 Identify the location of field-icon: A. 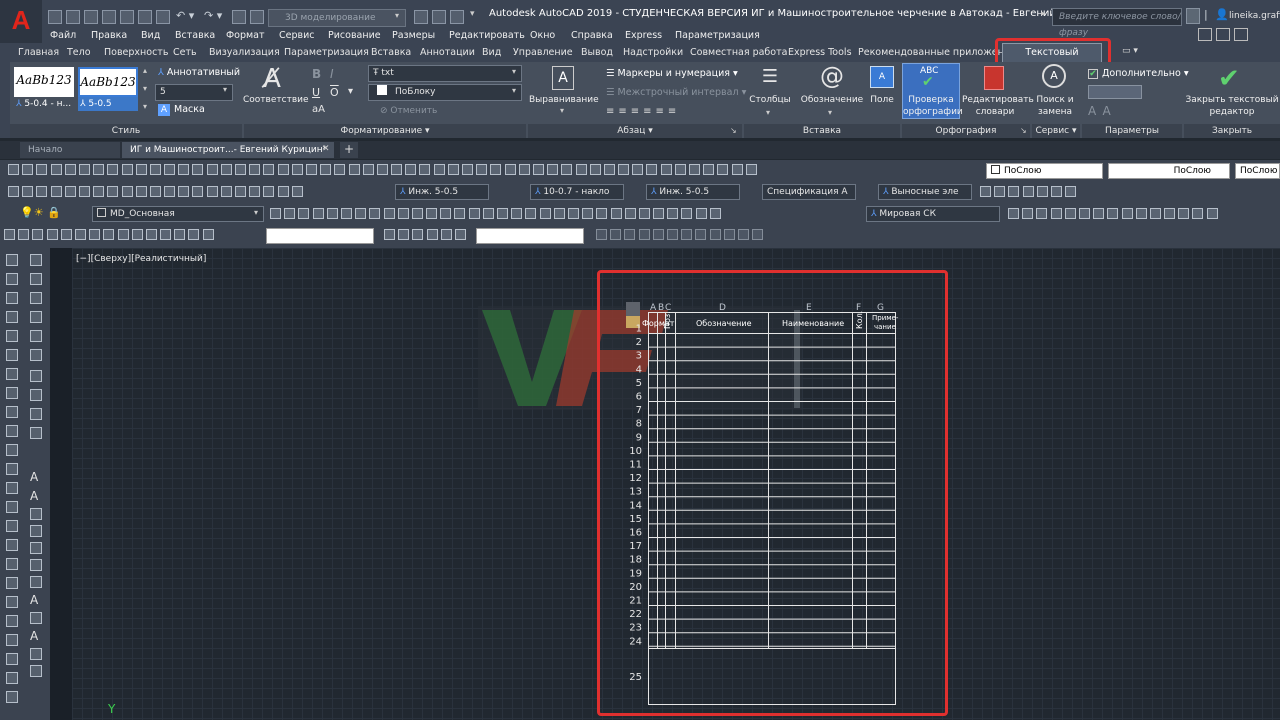
(882, 77).